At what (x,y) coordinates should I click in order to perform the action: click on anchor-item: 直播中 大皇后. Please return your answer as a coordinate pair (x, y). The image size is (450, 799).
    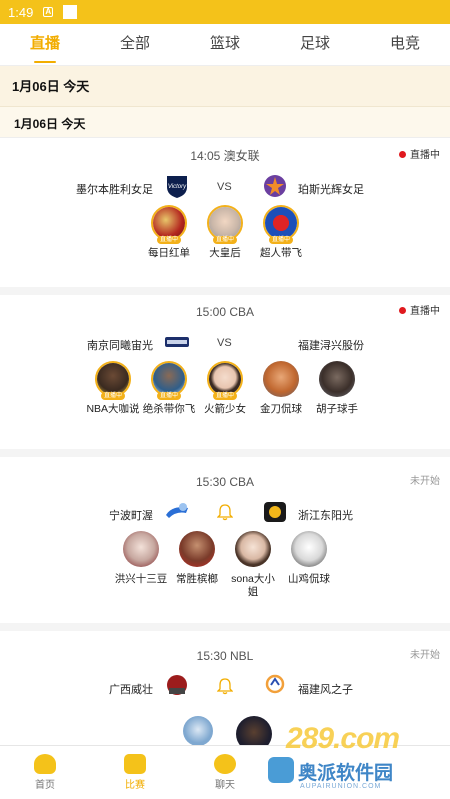
    Looking at the image, I should click on (225, 232).